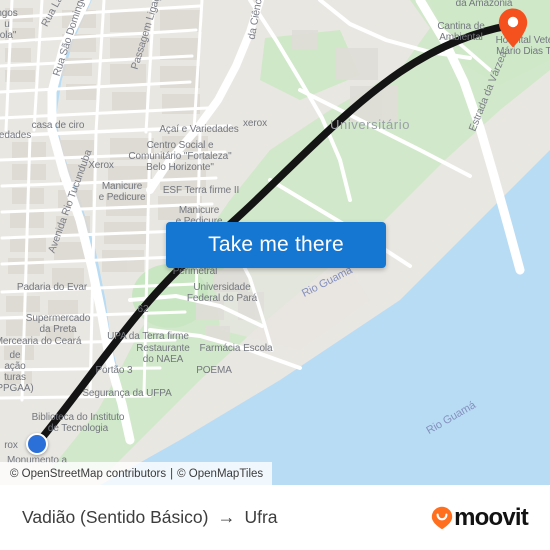 This screenshot has height=550, width=550. What do you see at coordinates (115, 517) in the screenshot?
I see `route-origin-label: Vadião (Sentido Básico)` at bounding box center [115, 517].